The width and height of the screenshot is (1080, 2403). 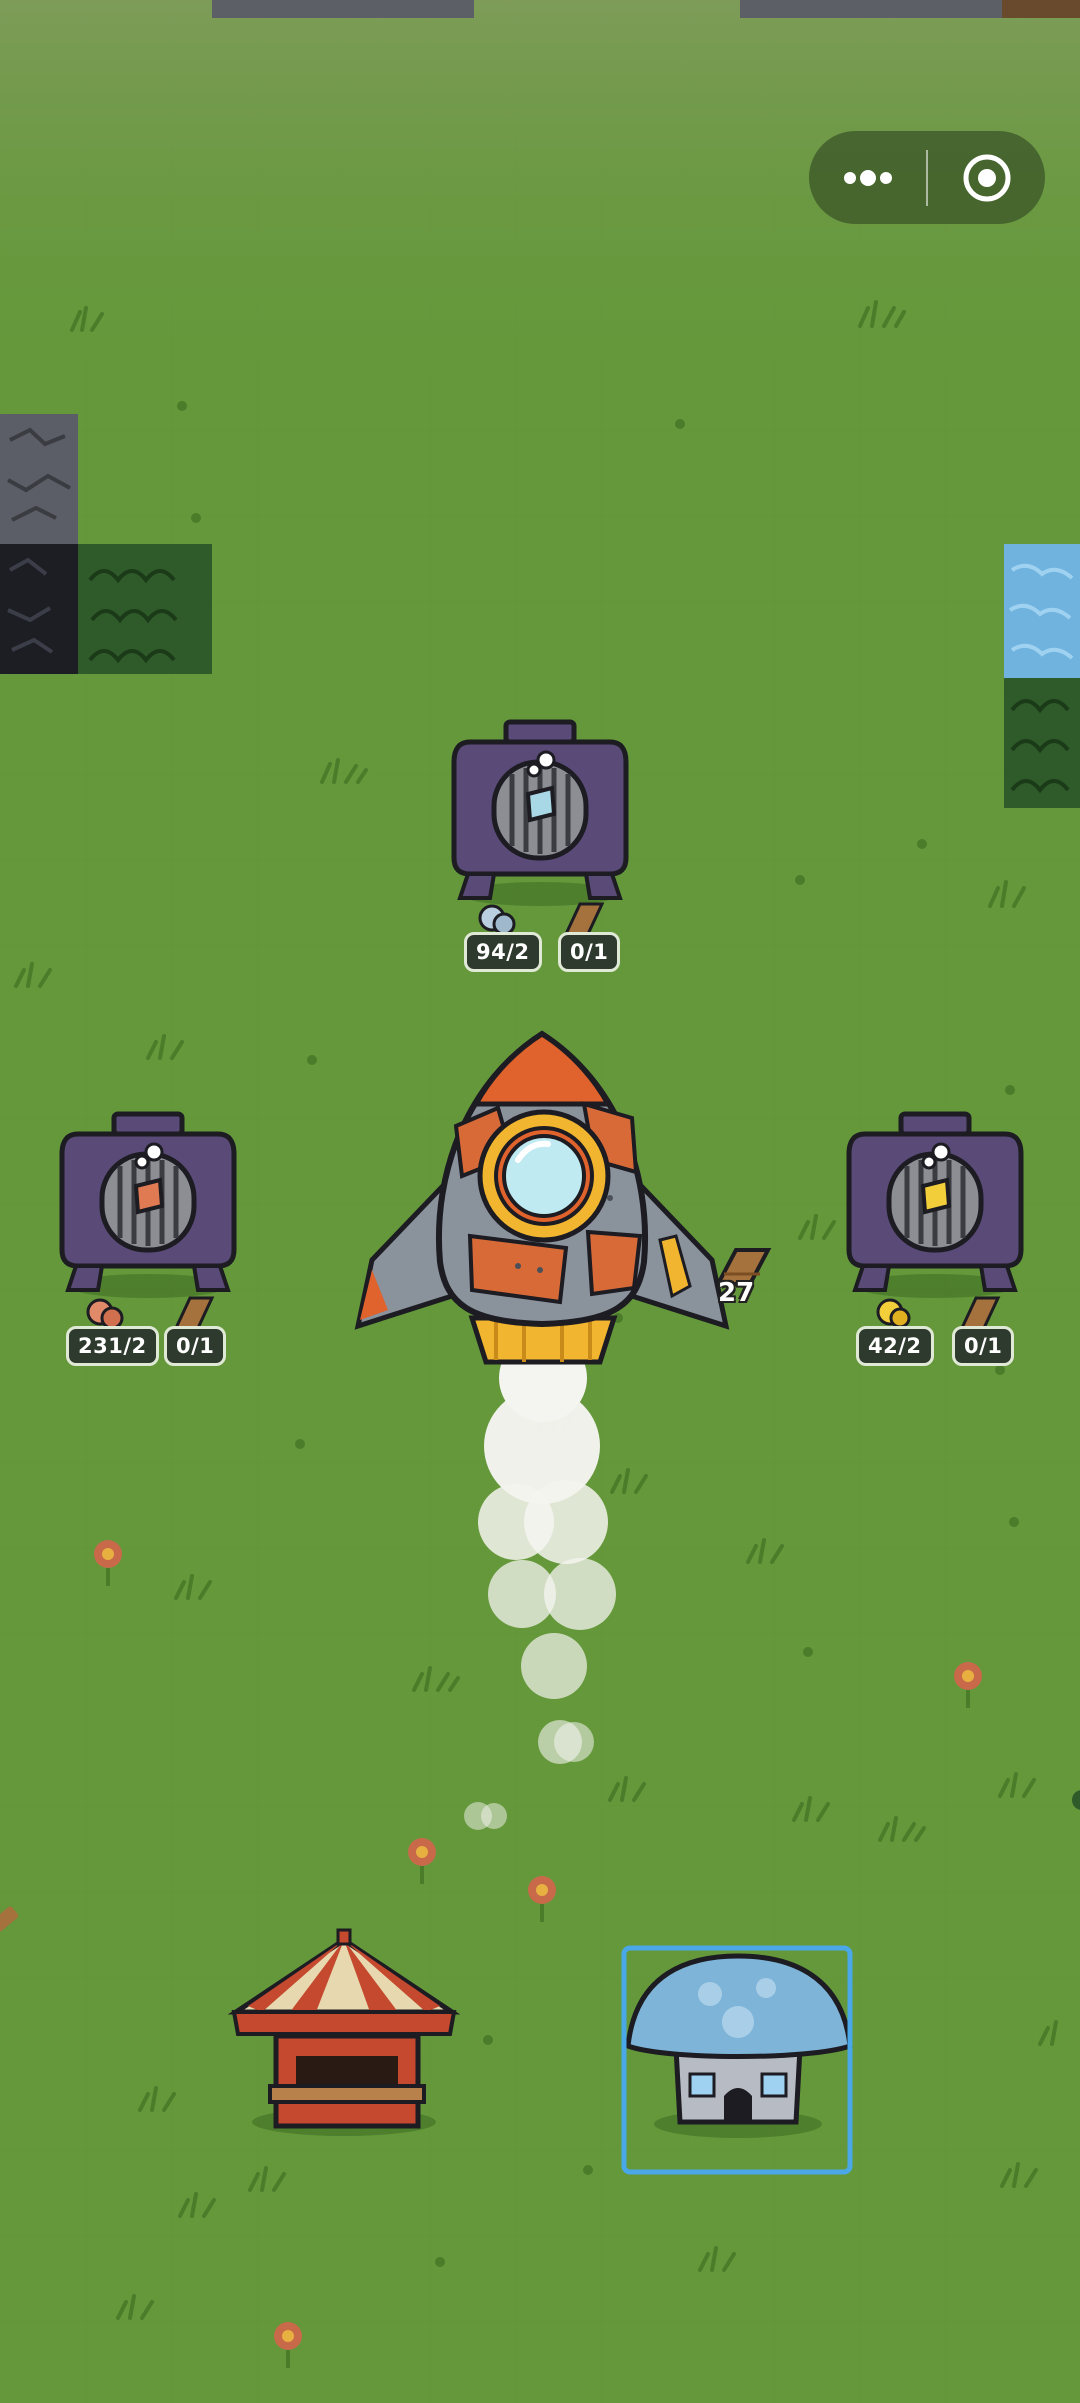 I want to click on target-close-icon, so click(x=986, y=177).